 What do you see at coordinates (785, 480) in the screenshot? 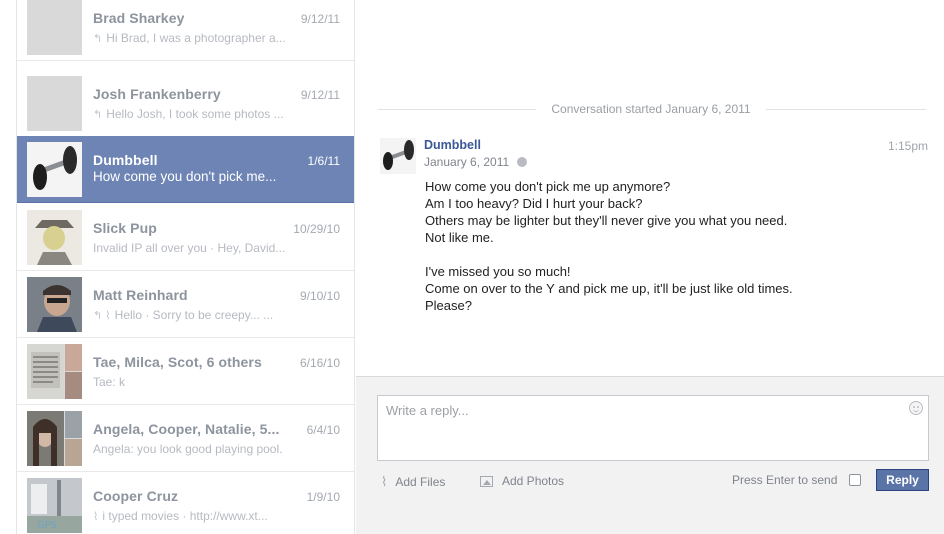
I see `press-enter-label: Press Enter to send` at bounding box center [785, 480].